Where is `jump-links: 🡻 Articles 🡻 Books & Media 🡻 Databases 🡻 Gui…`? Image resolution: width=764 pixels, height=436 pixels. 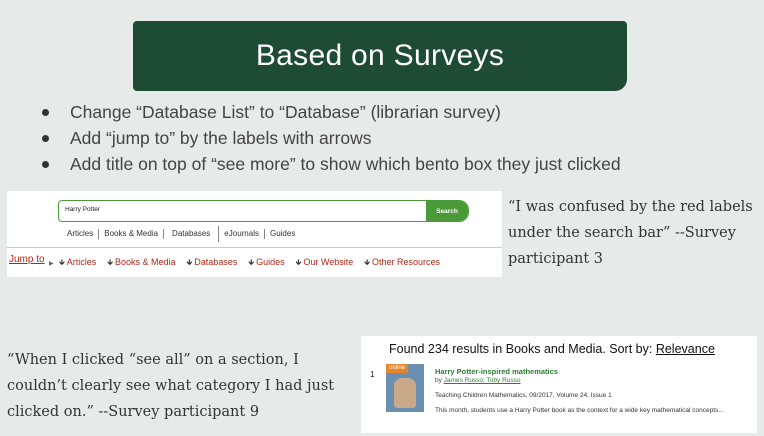
jump-links: 🡻 Articles 🡻 Books & Media 🡻 Databases 🡻 Gui… is located at coordinates (249, 264).